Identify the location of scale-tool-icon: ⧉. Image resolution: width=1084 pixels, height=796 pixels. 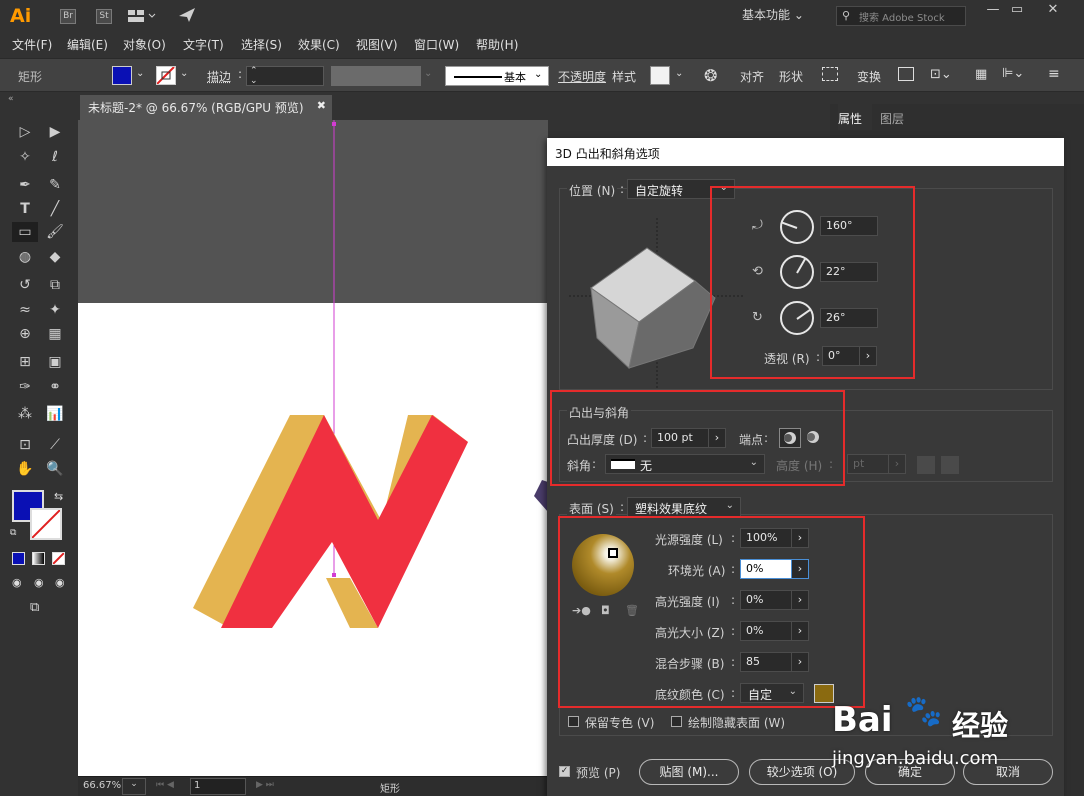
(55, 285).